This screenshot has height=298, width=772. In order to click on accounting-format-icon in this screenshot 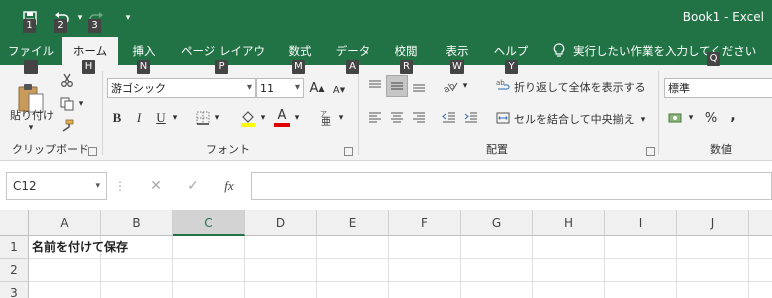, I will do `click(676, 118)`.